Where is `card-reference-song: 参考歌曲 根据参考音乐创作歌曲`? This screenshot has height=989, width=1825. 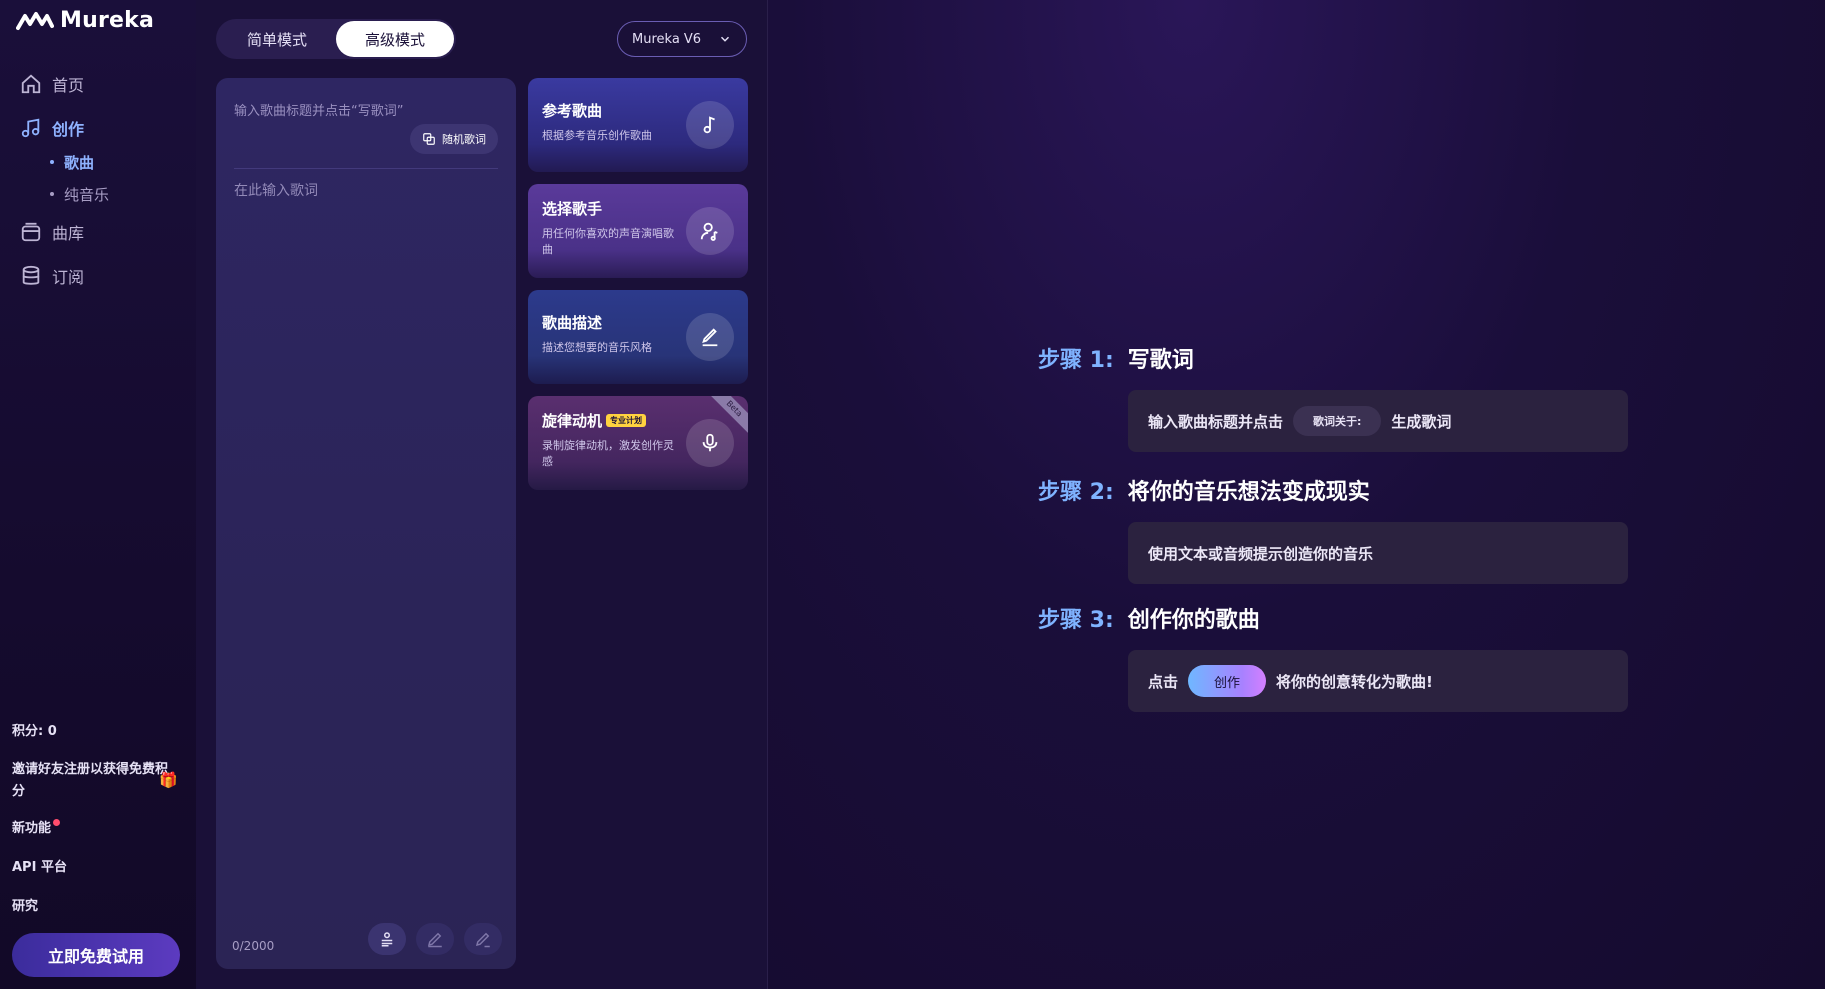 card-reference-song: 参考歌曲 根据参考音乐创作歌曲 is located at coordinates (638, 125).